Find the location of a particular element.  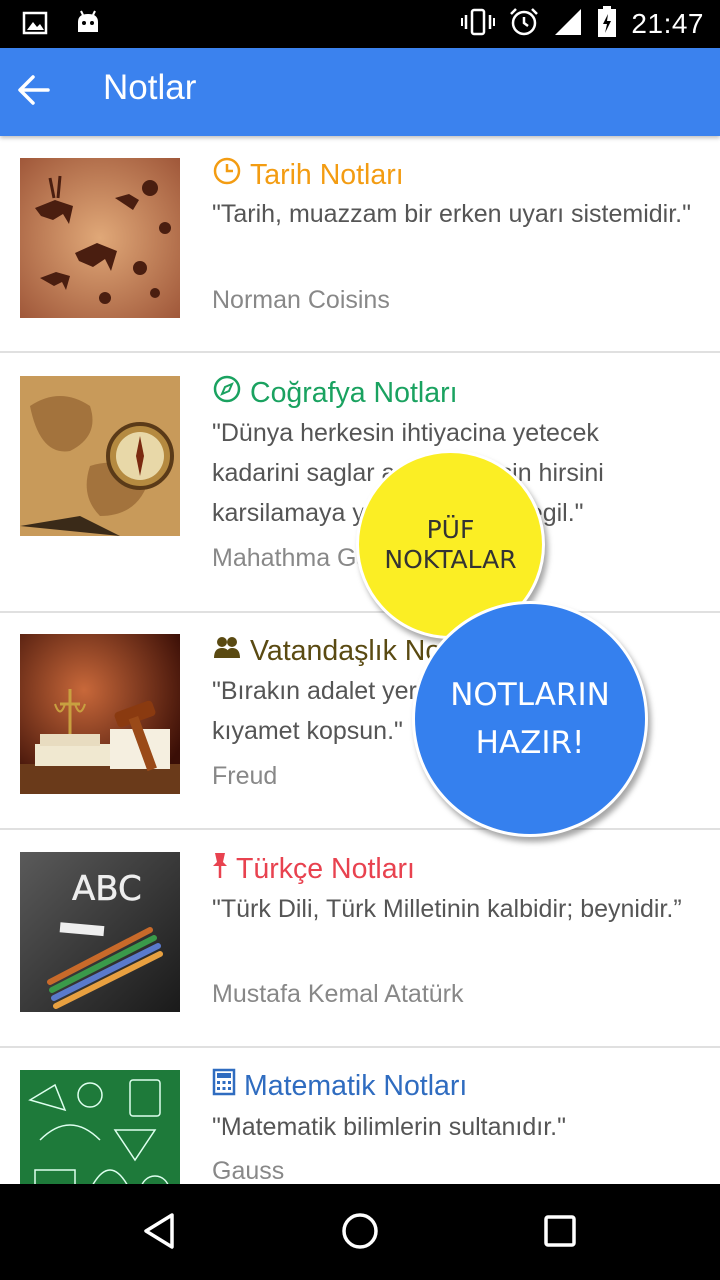

tips-bubble-label: PÜF NOKTALAR is located at coordinates (450, 544).